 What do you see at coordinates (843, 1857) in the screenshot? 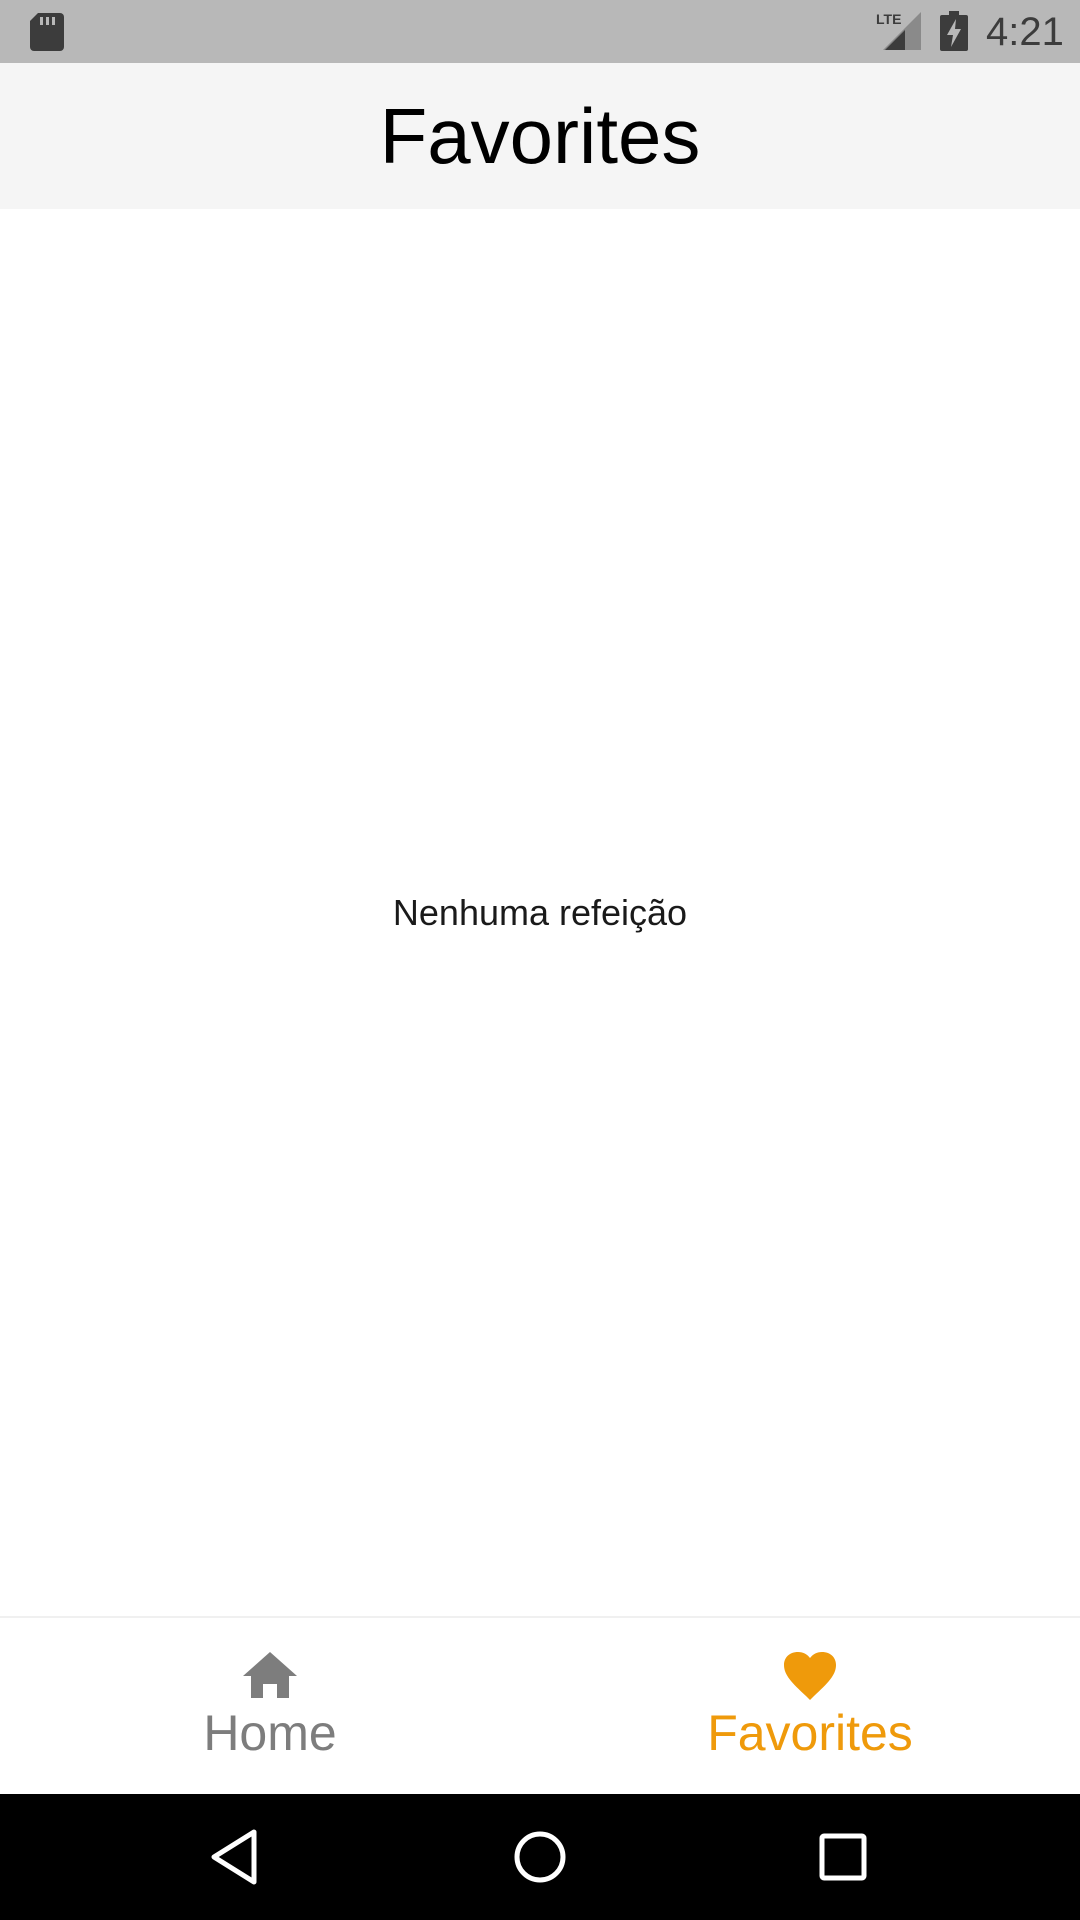
I see `recents-icon` at bounding box center [843, 1857].